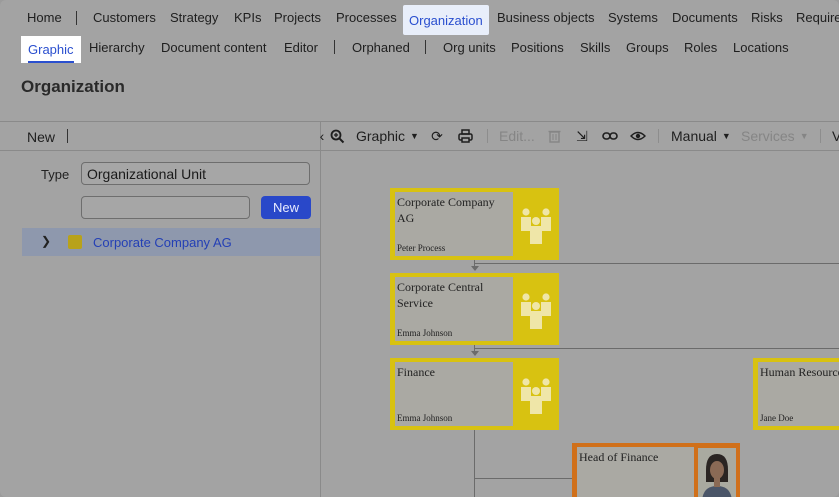  Describe the element at coordinates (700, 47) in the screenshot. I see `tab-roles: Roles` at that location.